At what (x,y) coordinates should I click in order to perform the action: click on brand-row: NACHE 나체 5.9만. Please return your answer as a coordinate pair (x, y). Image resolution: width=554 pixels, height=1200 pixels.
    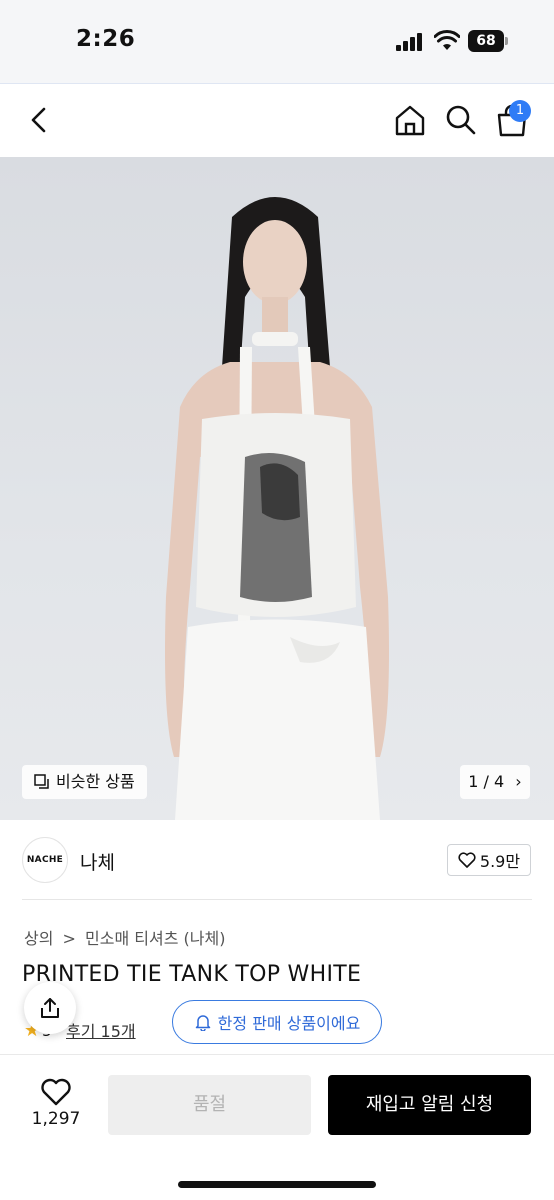
    Looking at the image, I should click on (277, 860).